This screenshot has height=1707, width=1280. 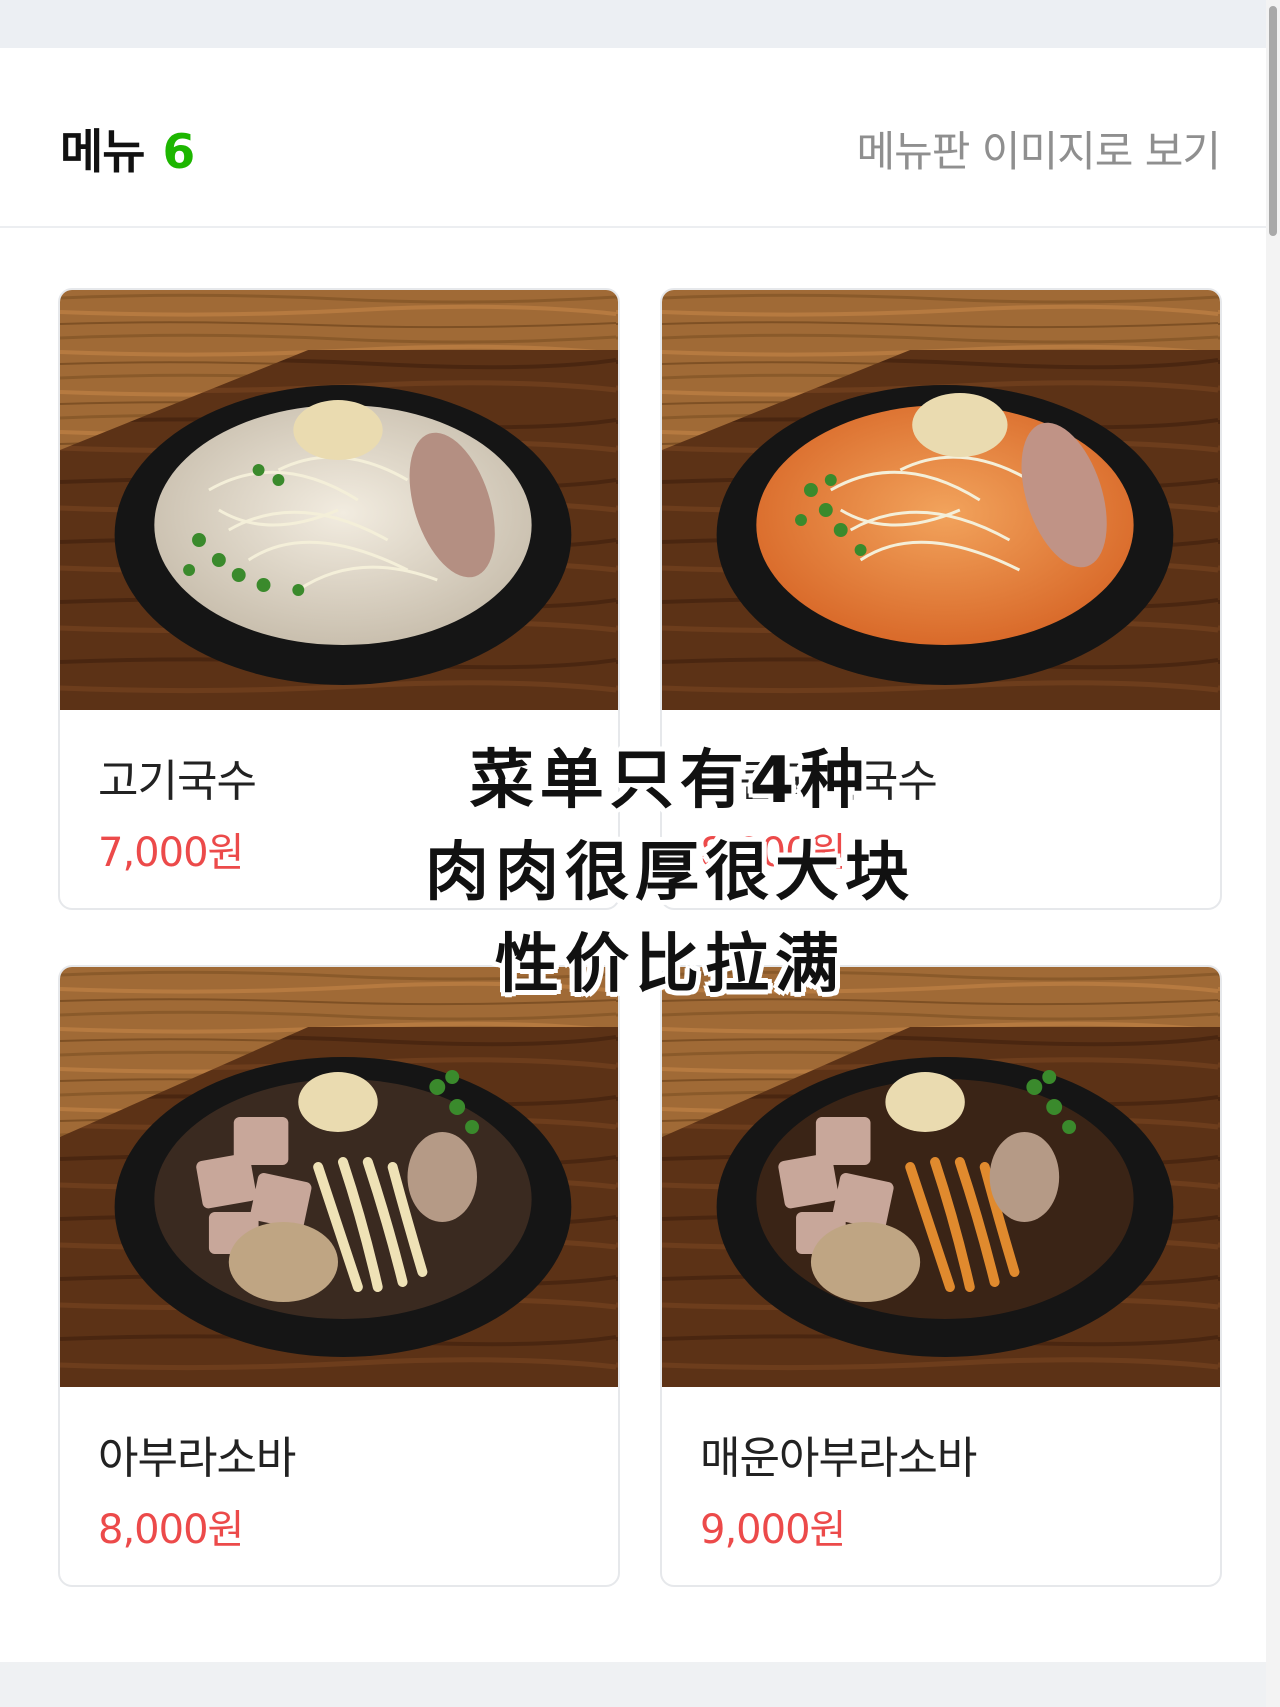 What do you see at coordinates (171, 853) in the screenshot?
I see `menu-item-price: 7,000원` at bounding box center [171, 853].